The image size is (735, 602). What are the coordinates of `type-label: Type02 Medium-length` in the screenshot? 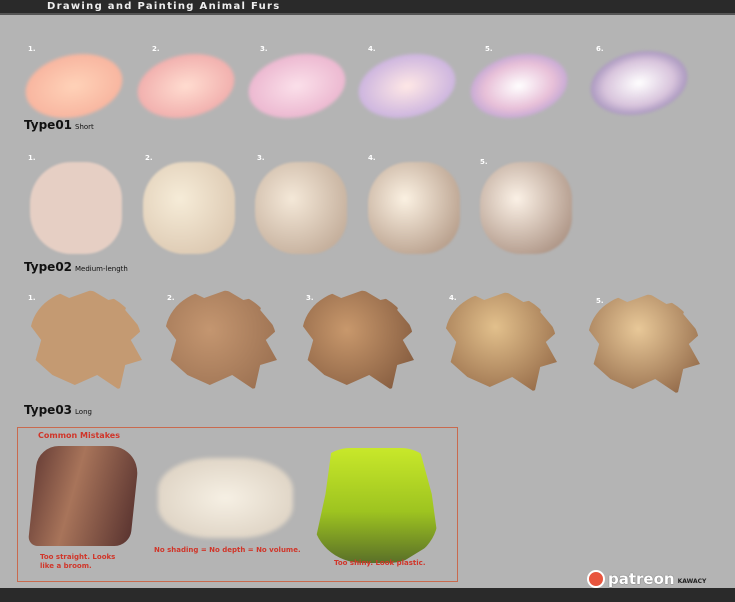 It's located at (76, 267).